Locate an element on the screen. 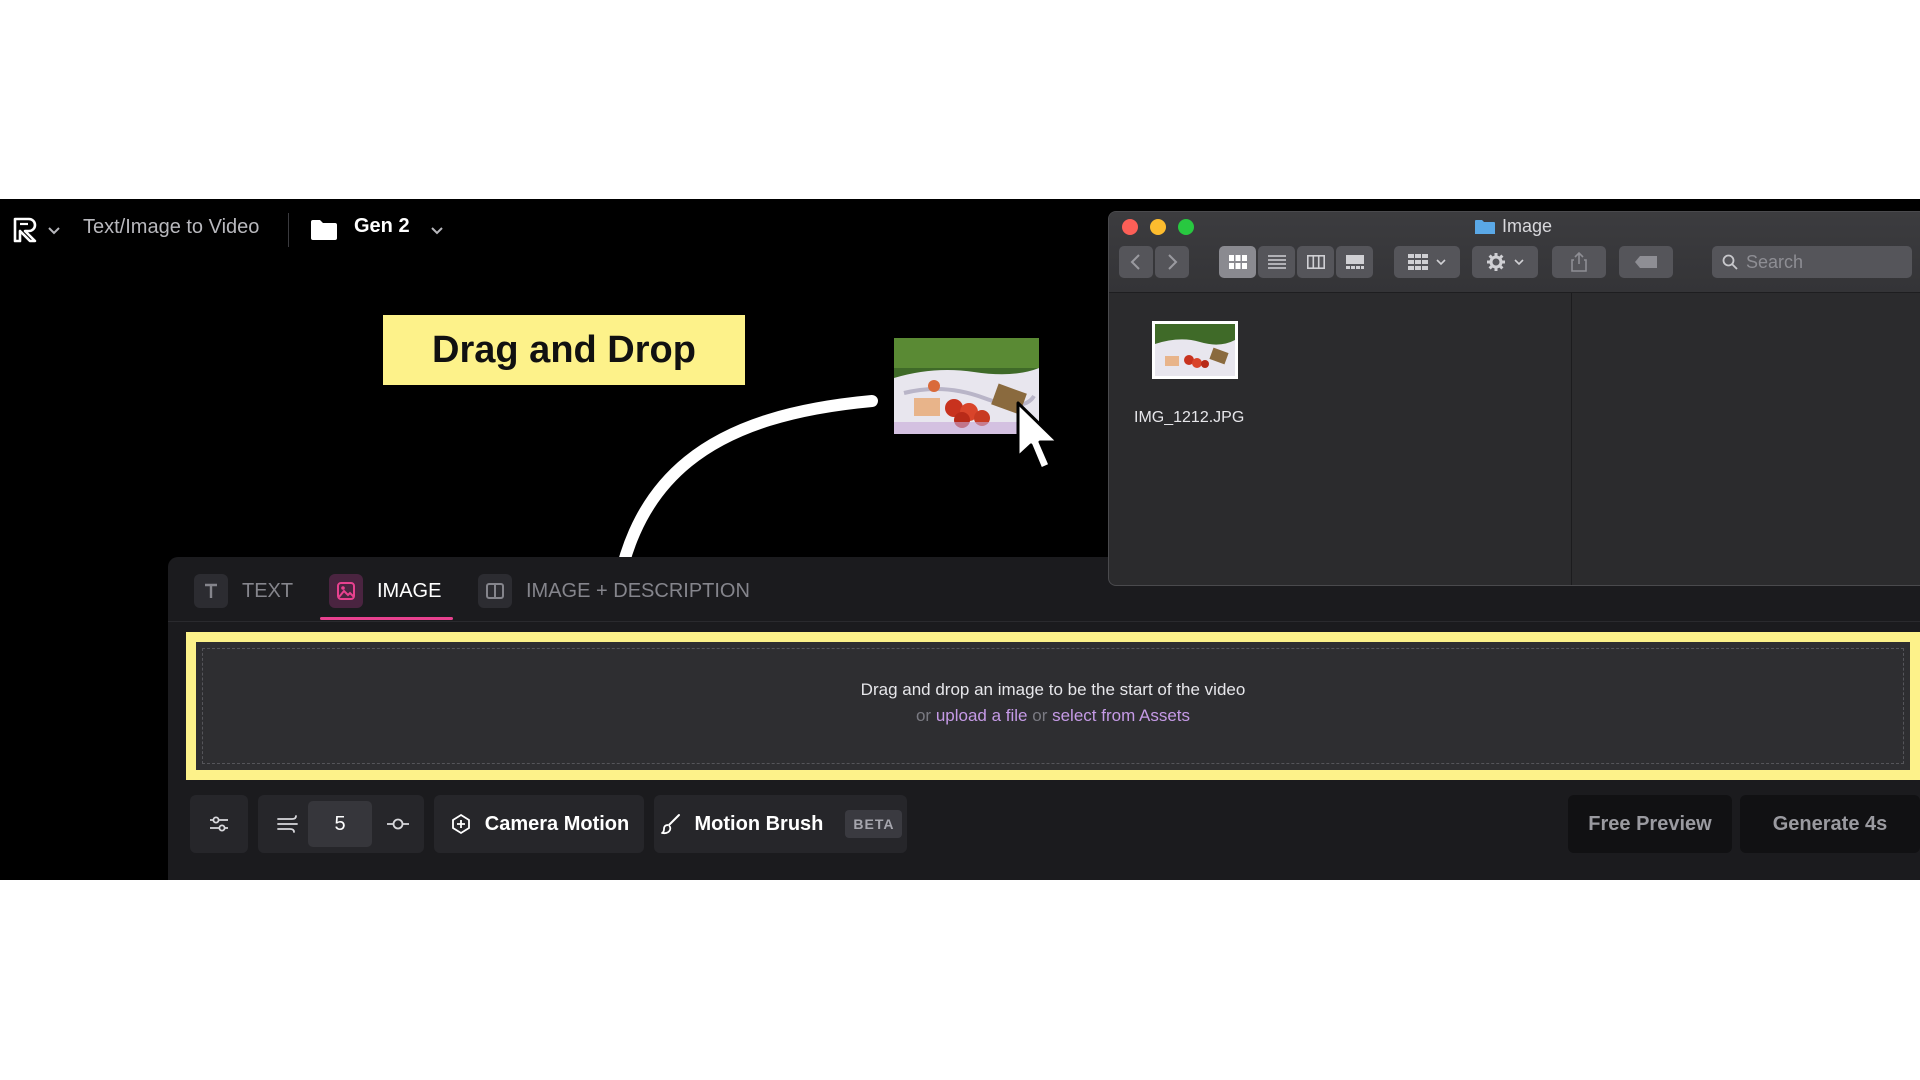 This screenshot has width=1920, height=1080. motion-brush-button: Motion Brush BETA is located at coordinates (780, 824).